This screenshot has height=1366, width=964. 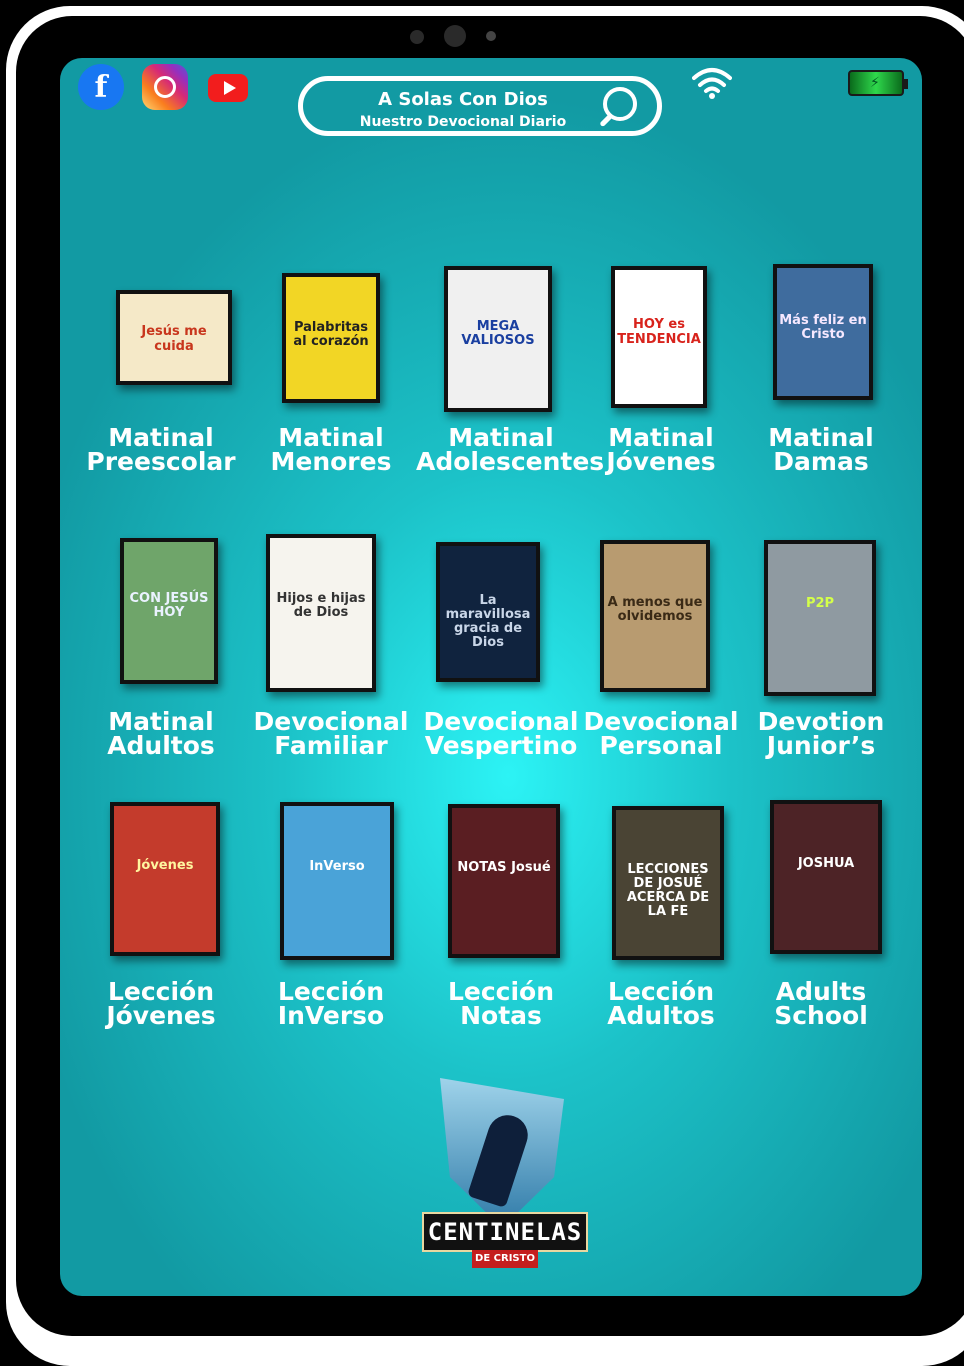 What do you see at coordinates (165, 879) in the screenshot?
I see `book-cover: Jóvenes` at bounding box center [165, 879].